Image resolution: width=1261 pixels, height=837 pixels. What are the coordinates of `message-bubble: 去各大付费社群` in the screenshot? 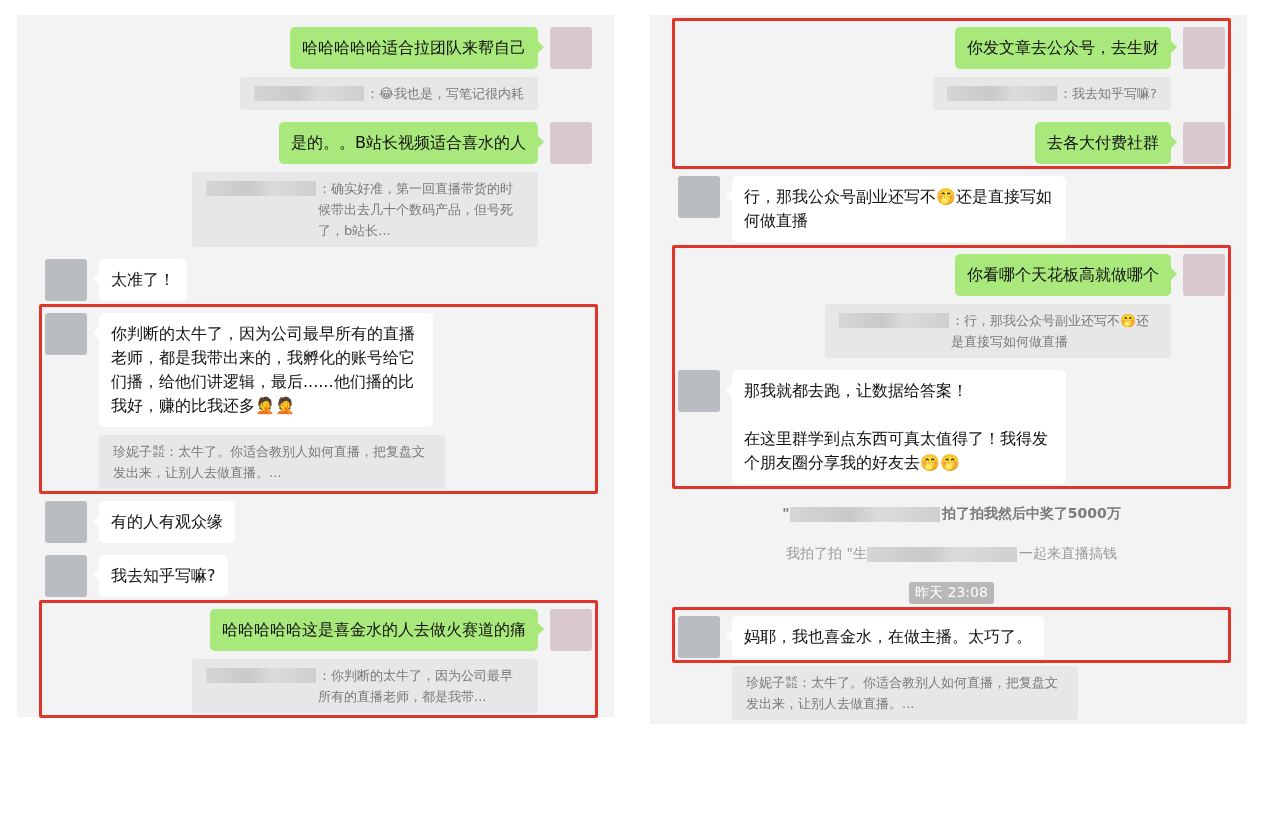 It's located at (1103, 143).